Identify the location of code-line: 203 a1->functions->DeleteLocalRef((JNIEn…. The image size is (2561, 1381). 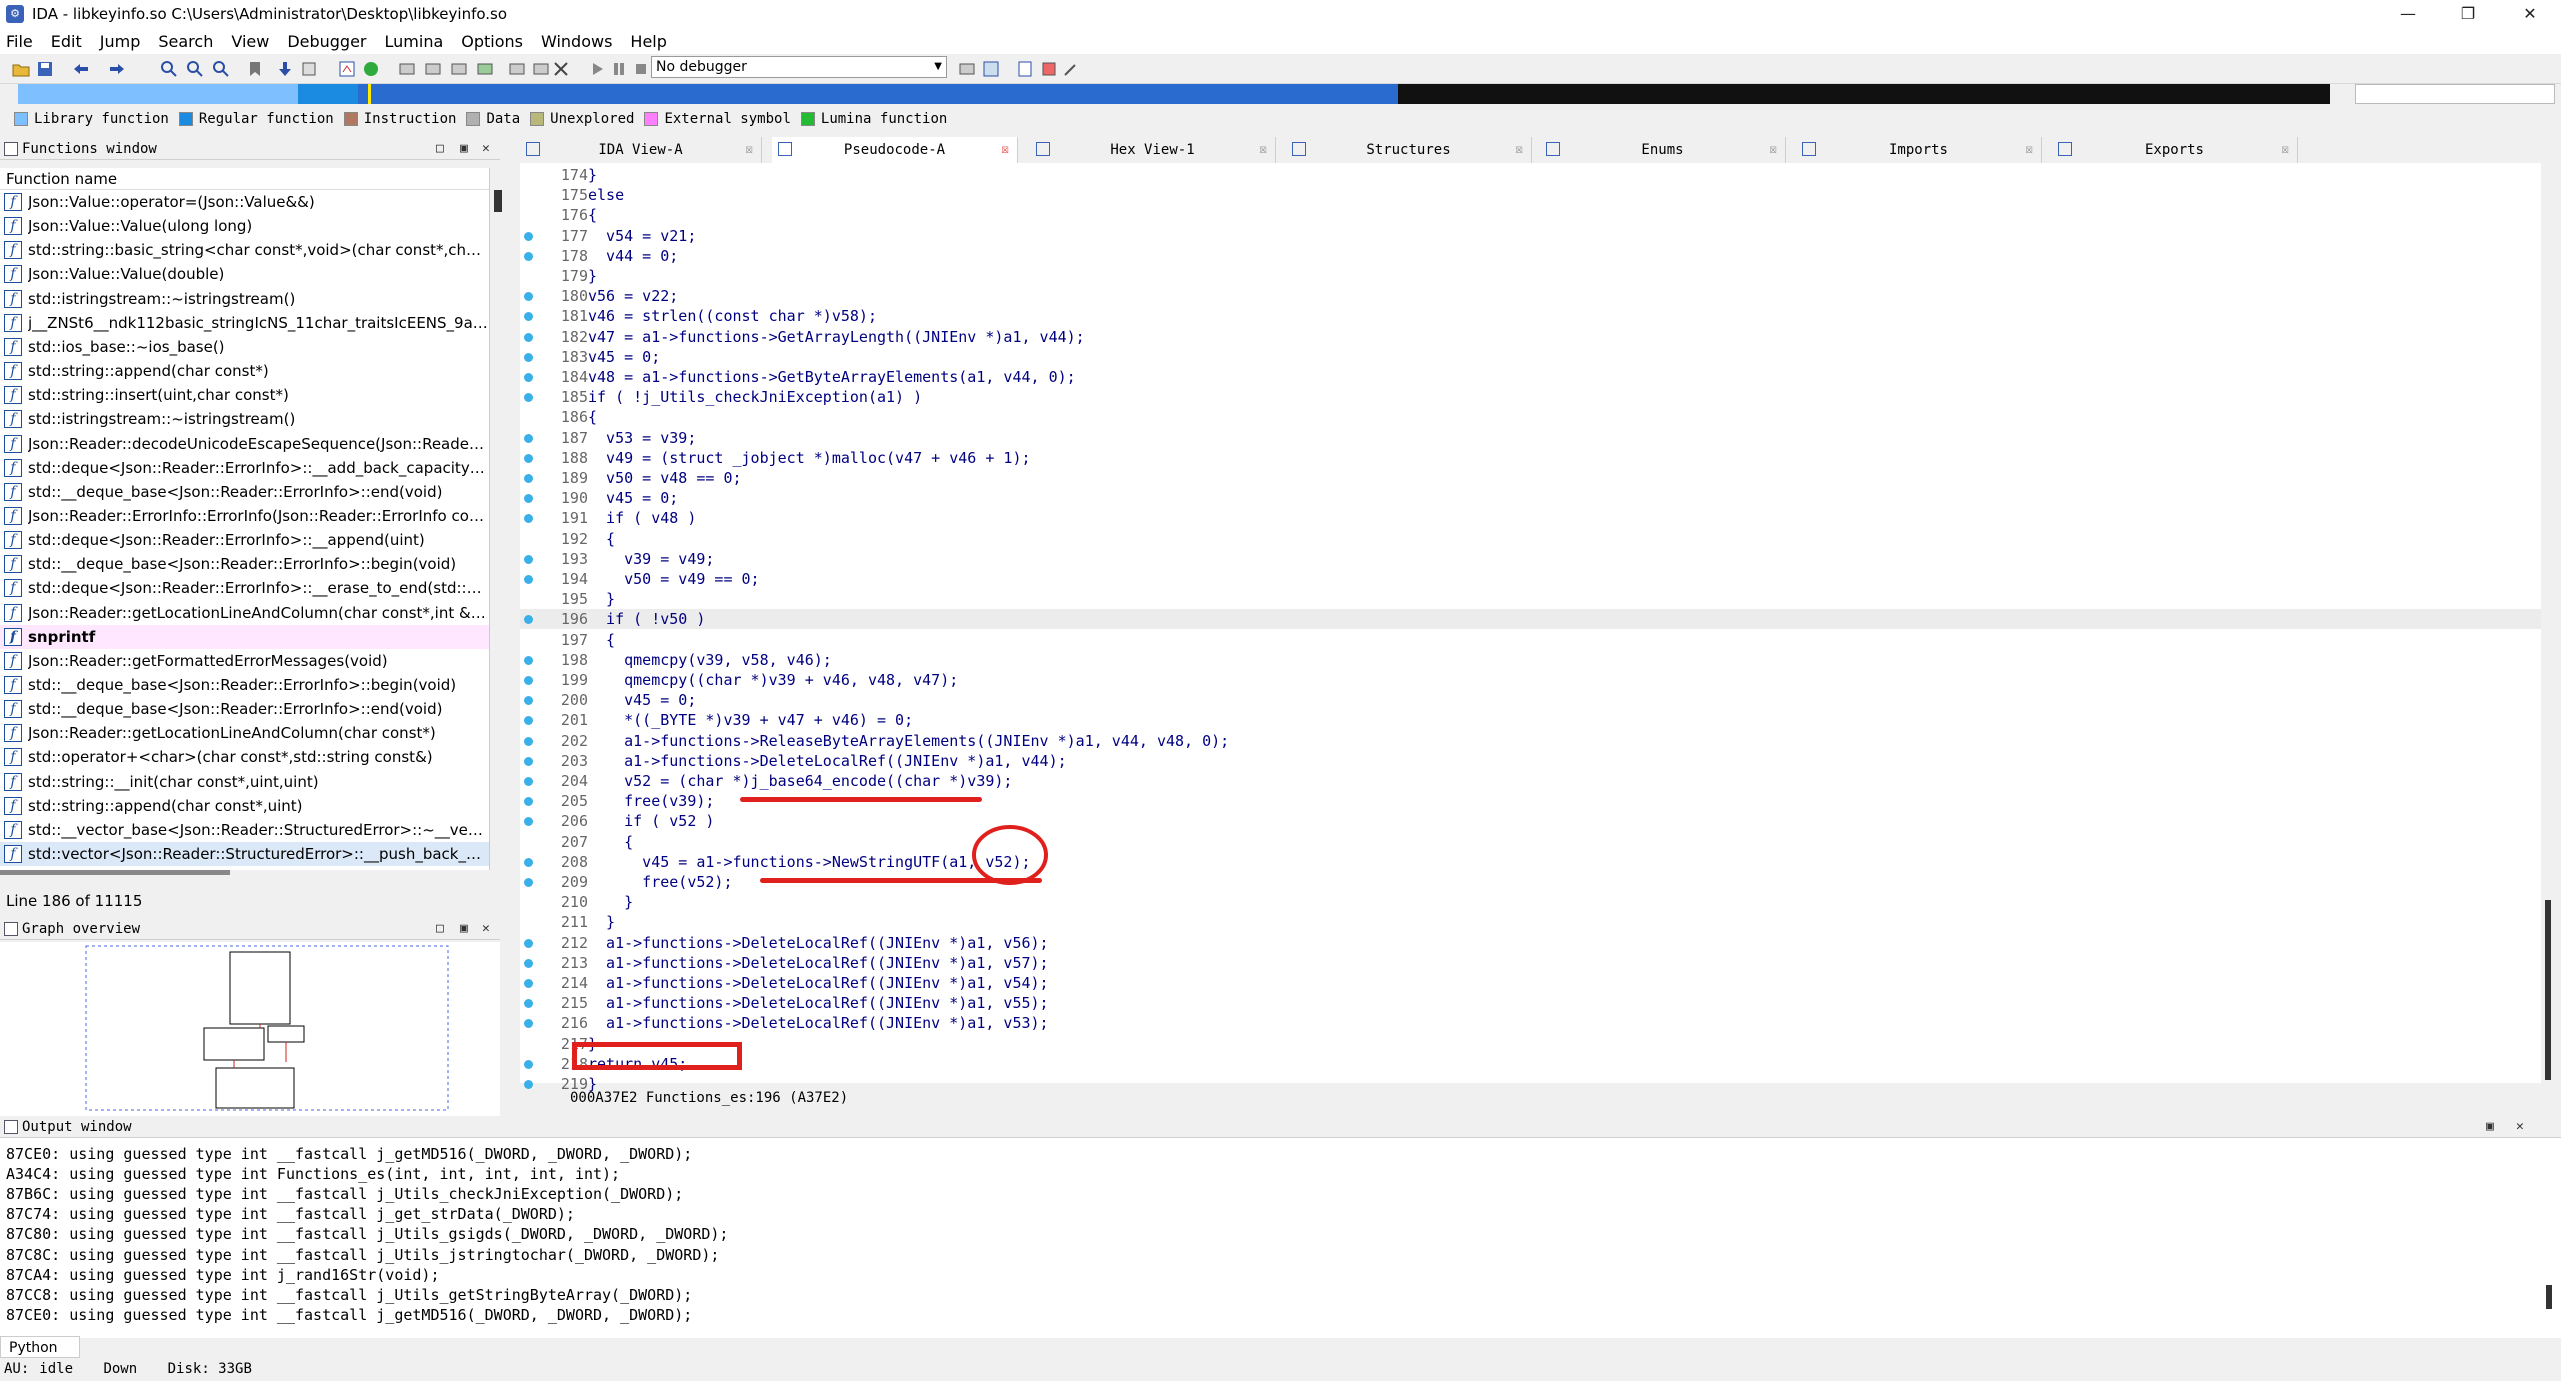
(1530, 761).